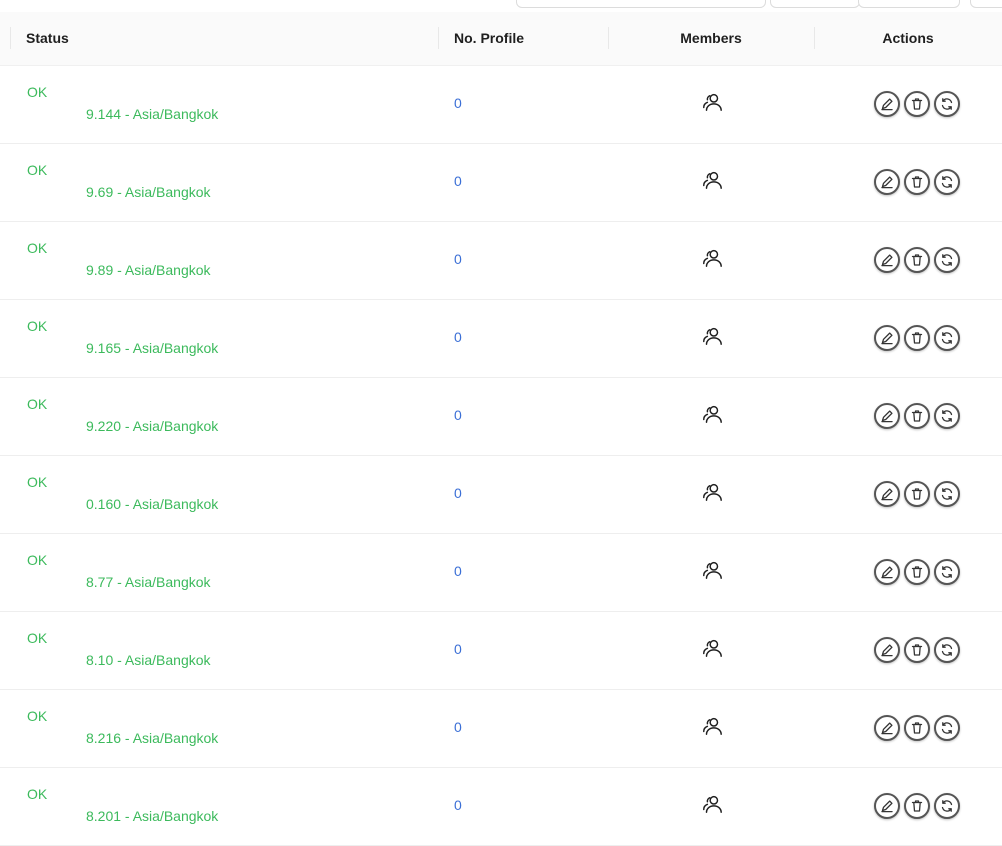  I want to click on table-row: OK 8.10 - Asia/Bangkok 0, so click(501, 651).